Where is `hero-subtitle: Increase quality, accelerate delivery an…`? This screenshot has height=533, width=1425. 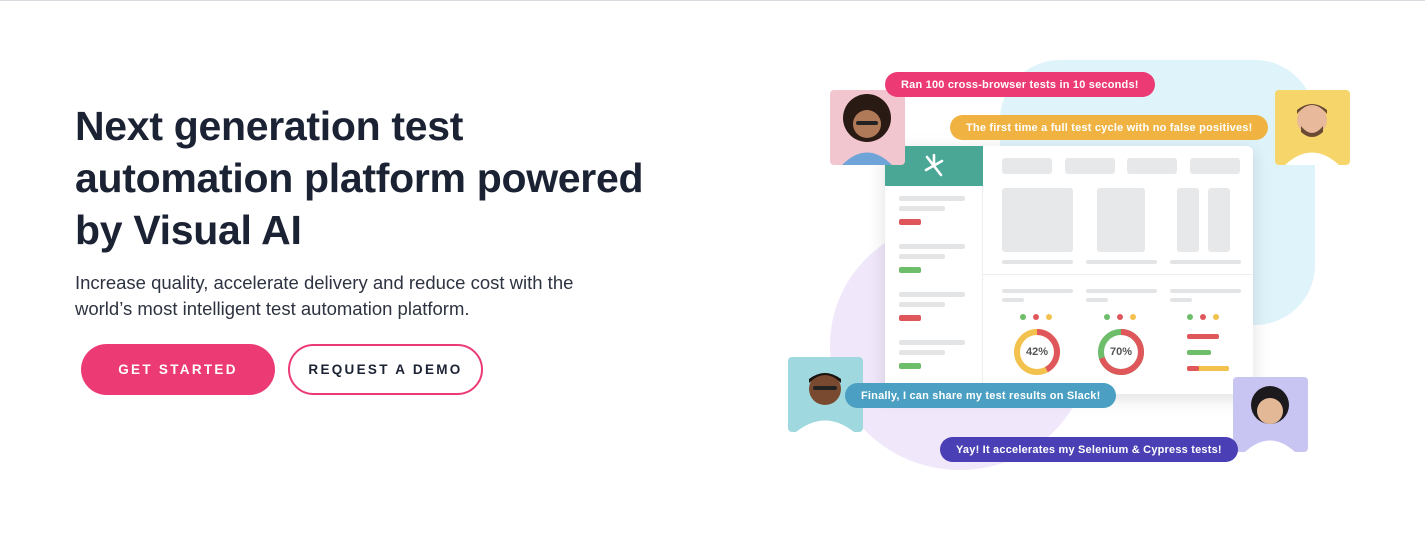 hero-subtitle: Increase quality, accelerate delivery an… is located at coordinates (324, 295).